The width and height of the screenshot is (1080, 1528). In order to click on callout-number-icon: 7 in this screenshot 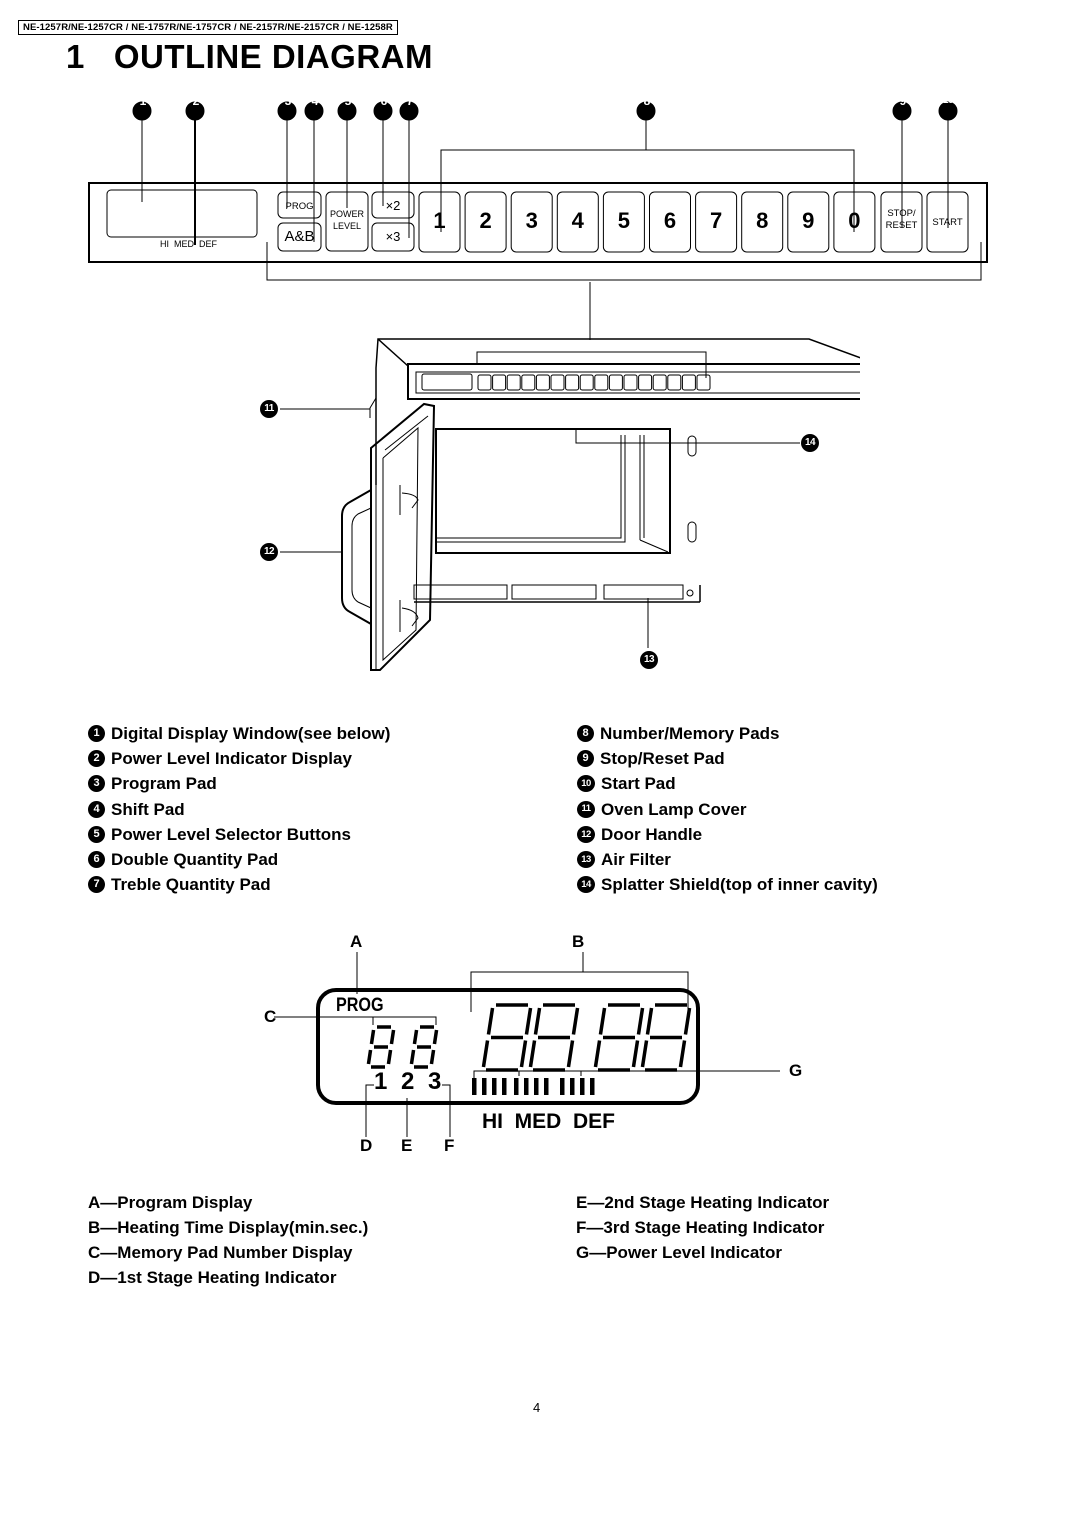, I will do `click(96, 885)`.